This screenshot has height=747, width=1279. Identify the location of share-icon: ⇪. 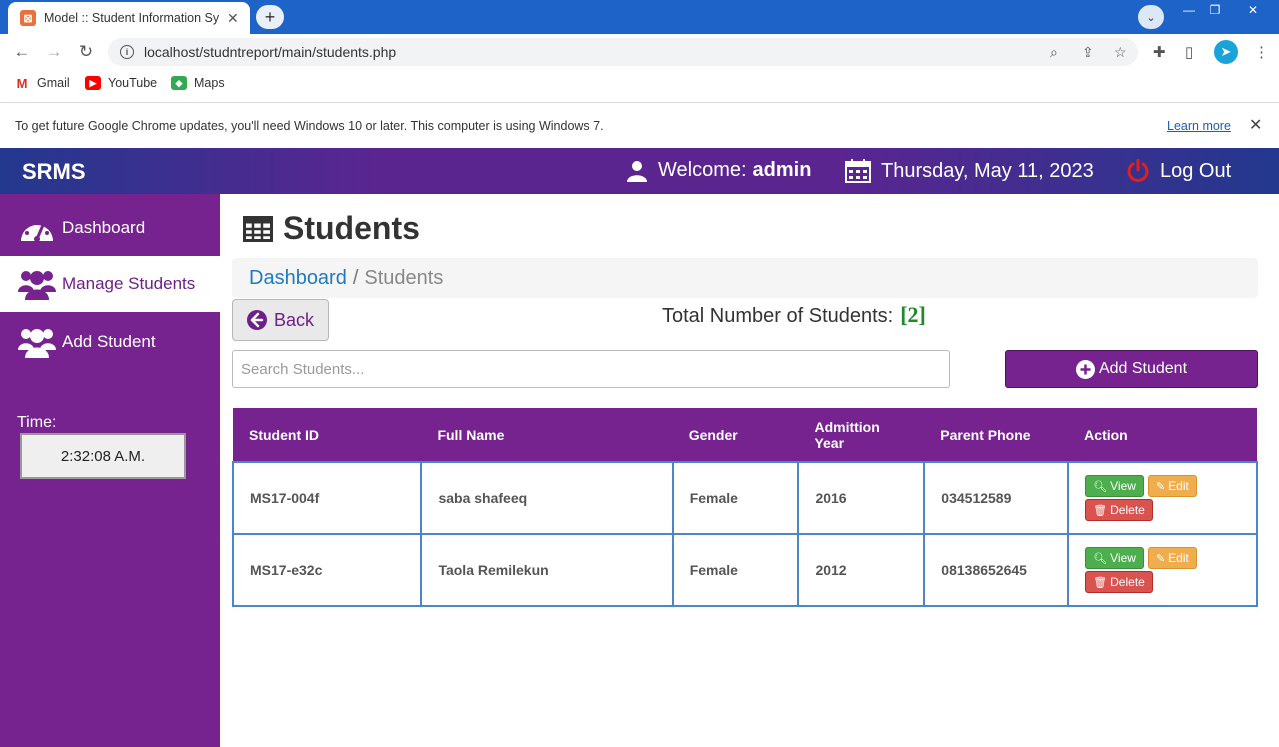
(1088, 52).